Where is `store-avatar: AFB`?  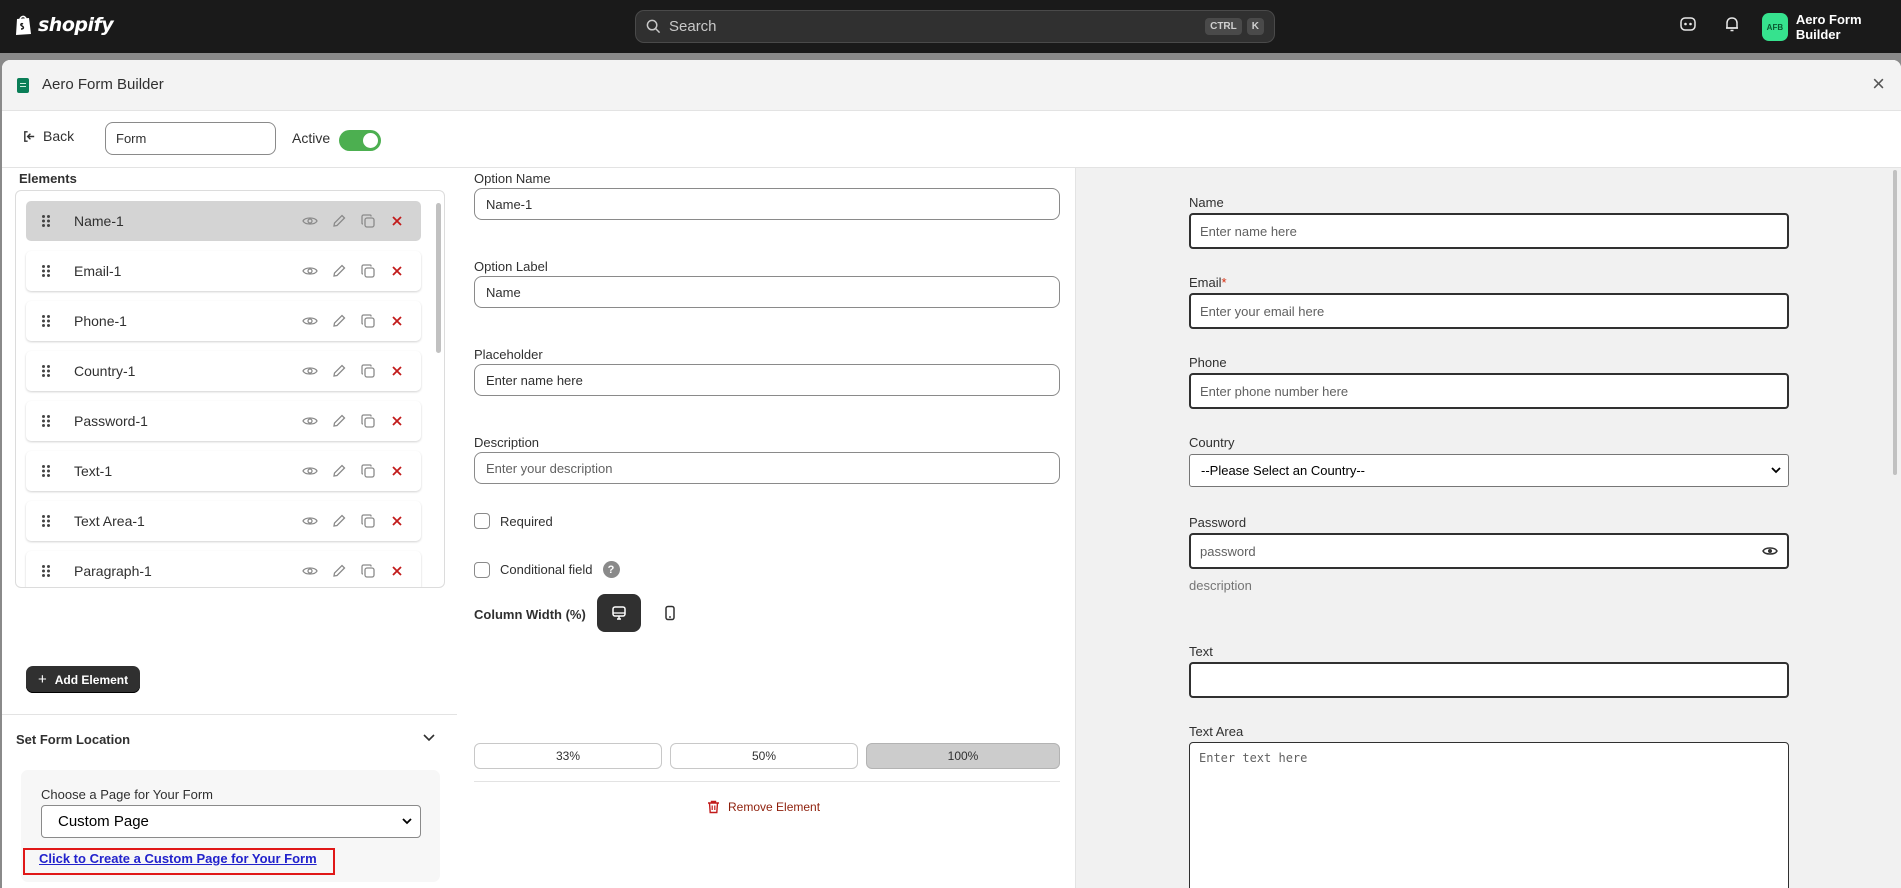
store-avatar: AFB is located at coordinates (1775, 27).